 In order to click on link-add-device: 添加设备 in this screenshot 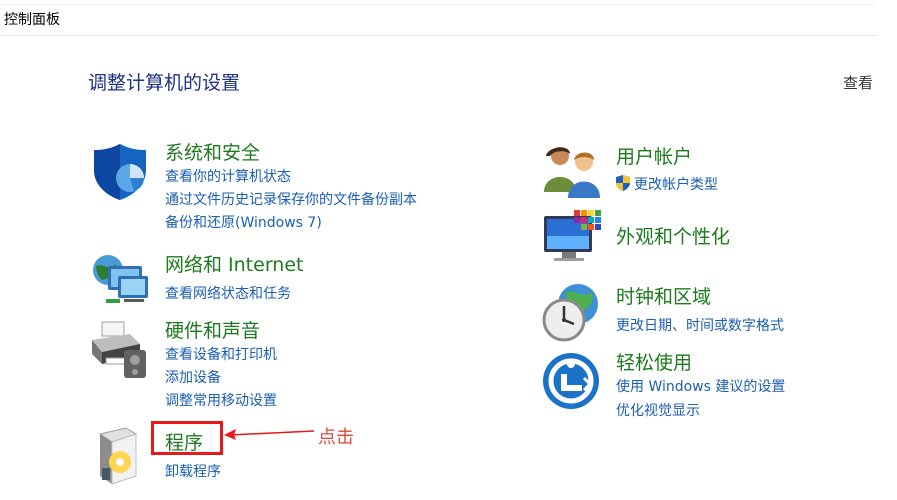, I will do `click(193, 377)`.